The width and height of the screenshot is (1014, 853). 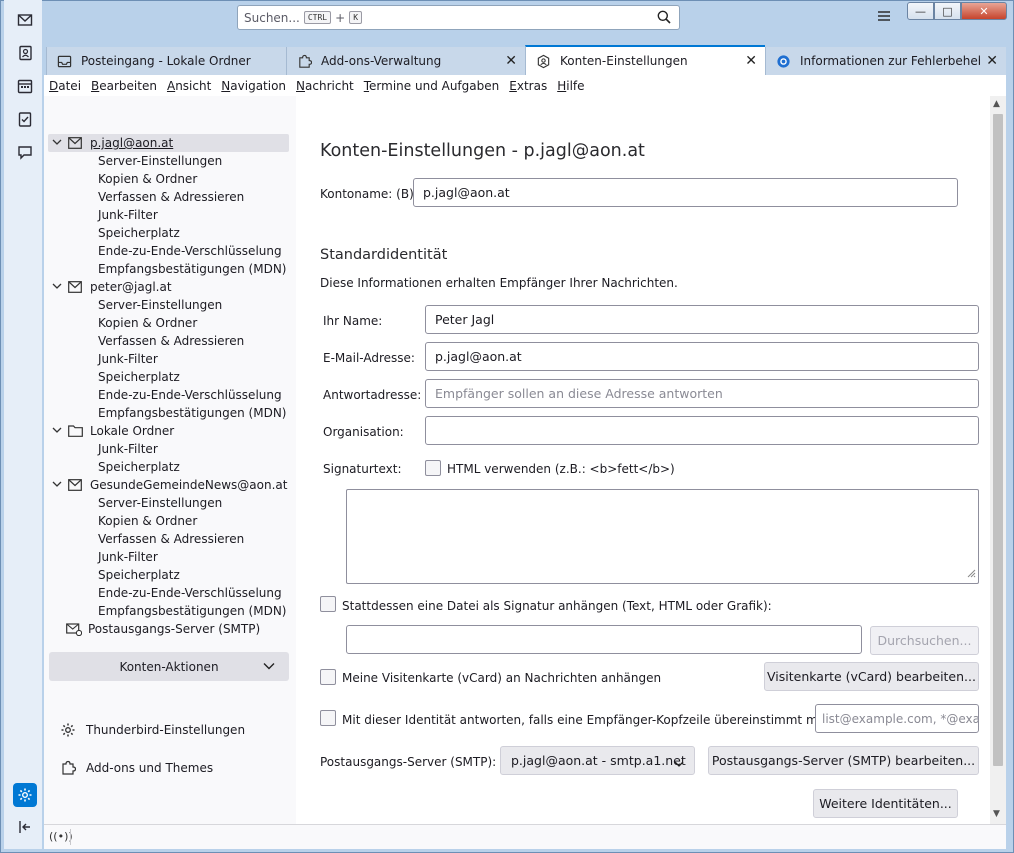 I want to click on folder-icon, so click(x=76, y=431).